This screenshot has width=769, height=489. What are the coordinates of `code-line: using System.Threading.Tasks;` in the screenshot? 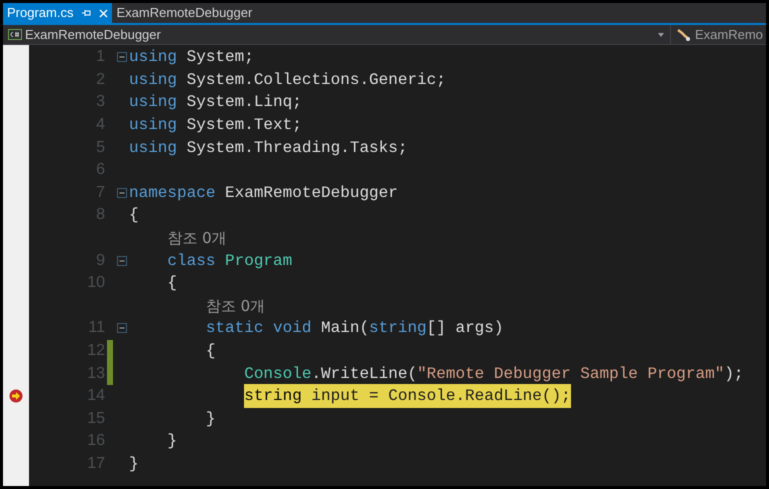 It's located at (268, 148).